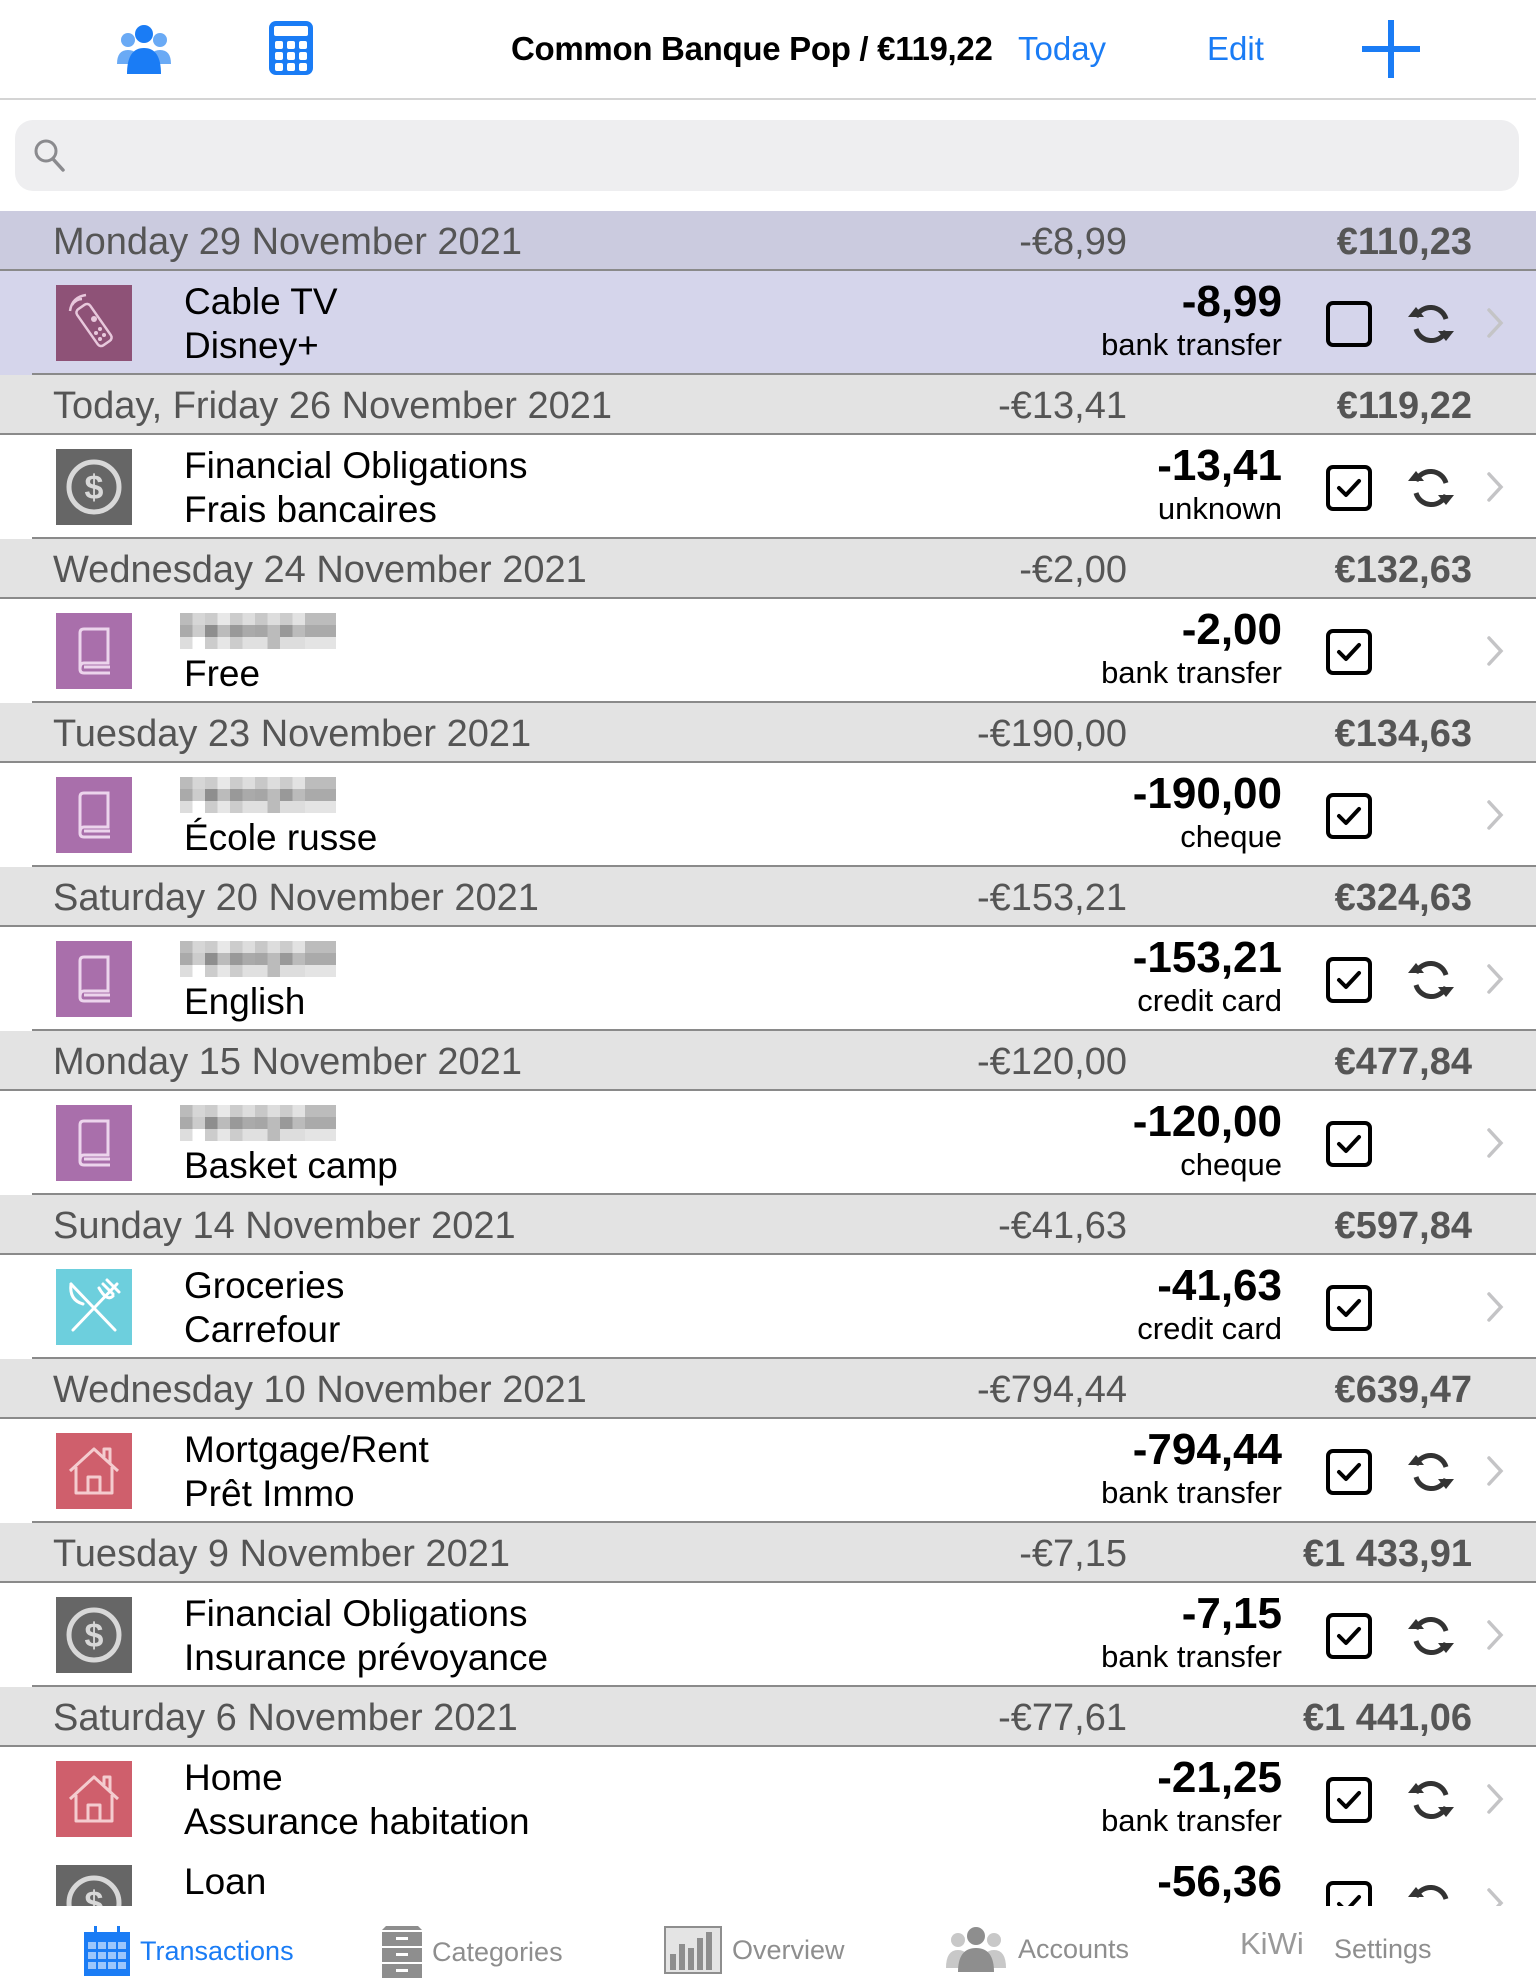 The image size is (1536, 1986). Describe the element at coordinates (1231, 836) in the screenshot. I see `payment-method: cheque` at that location.